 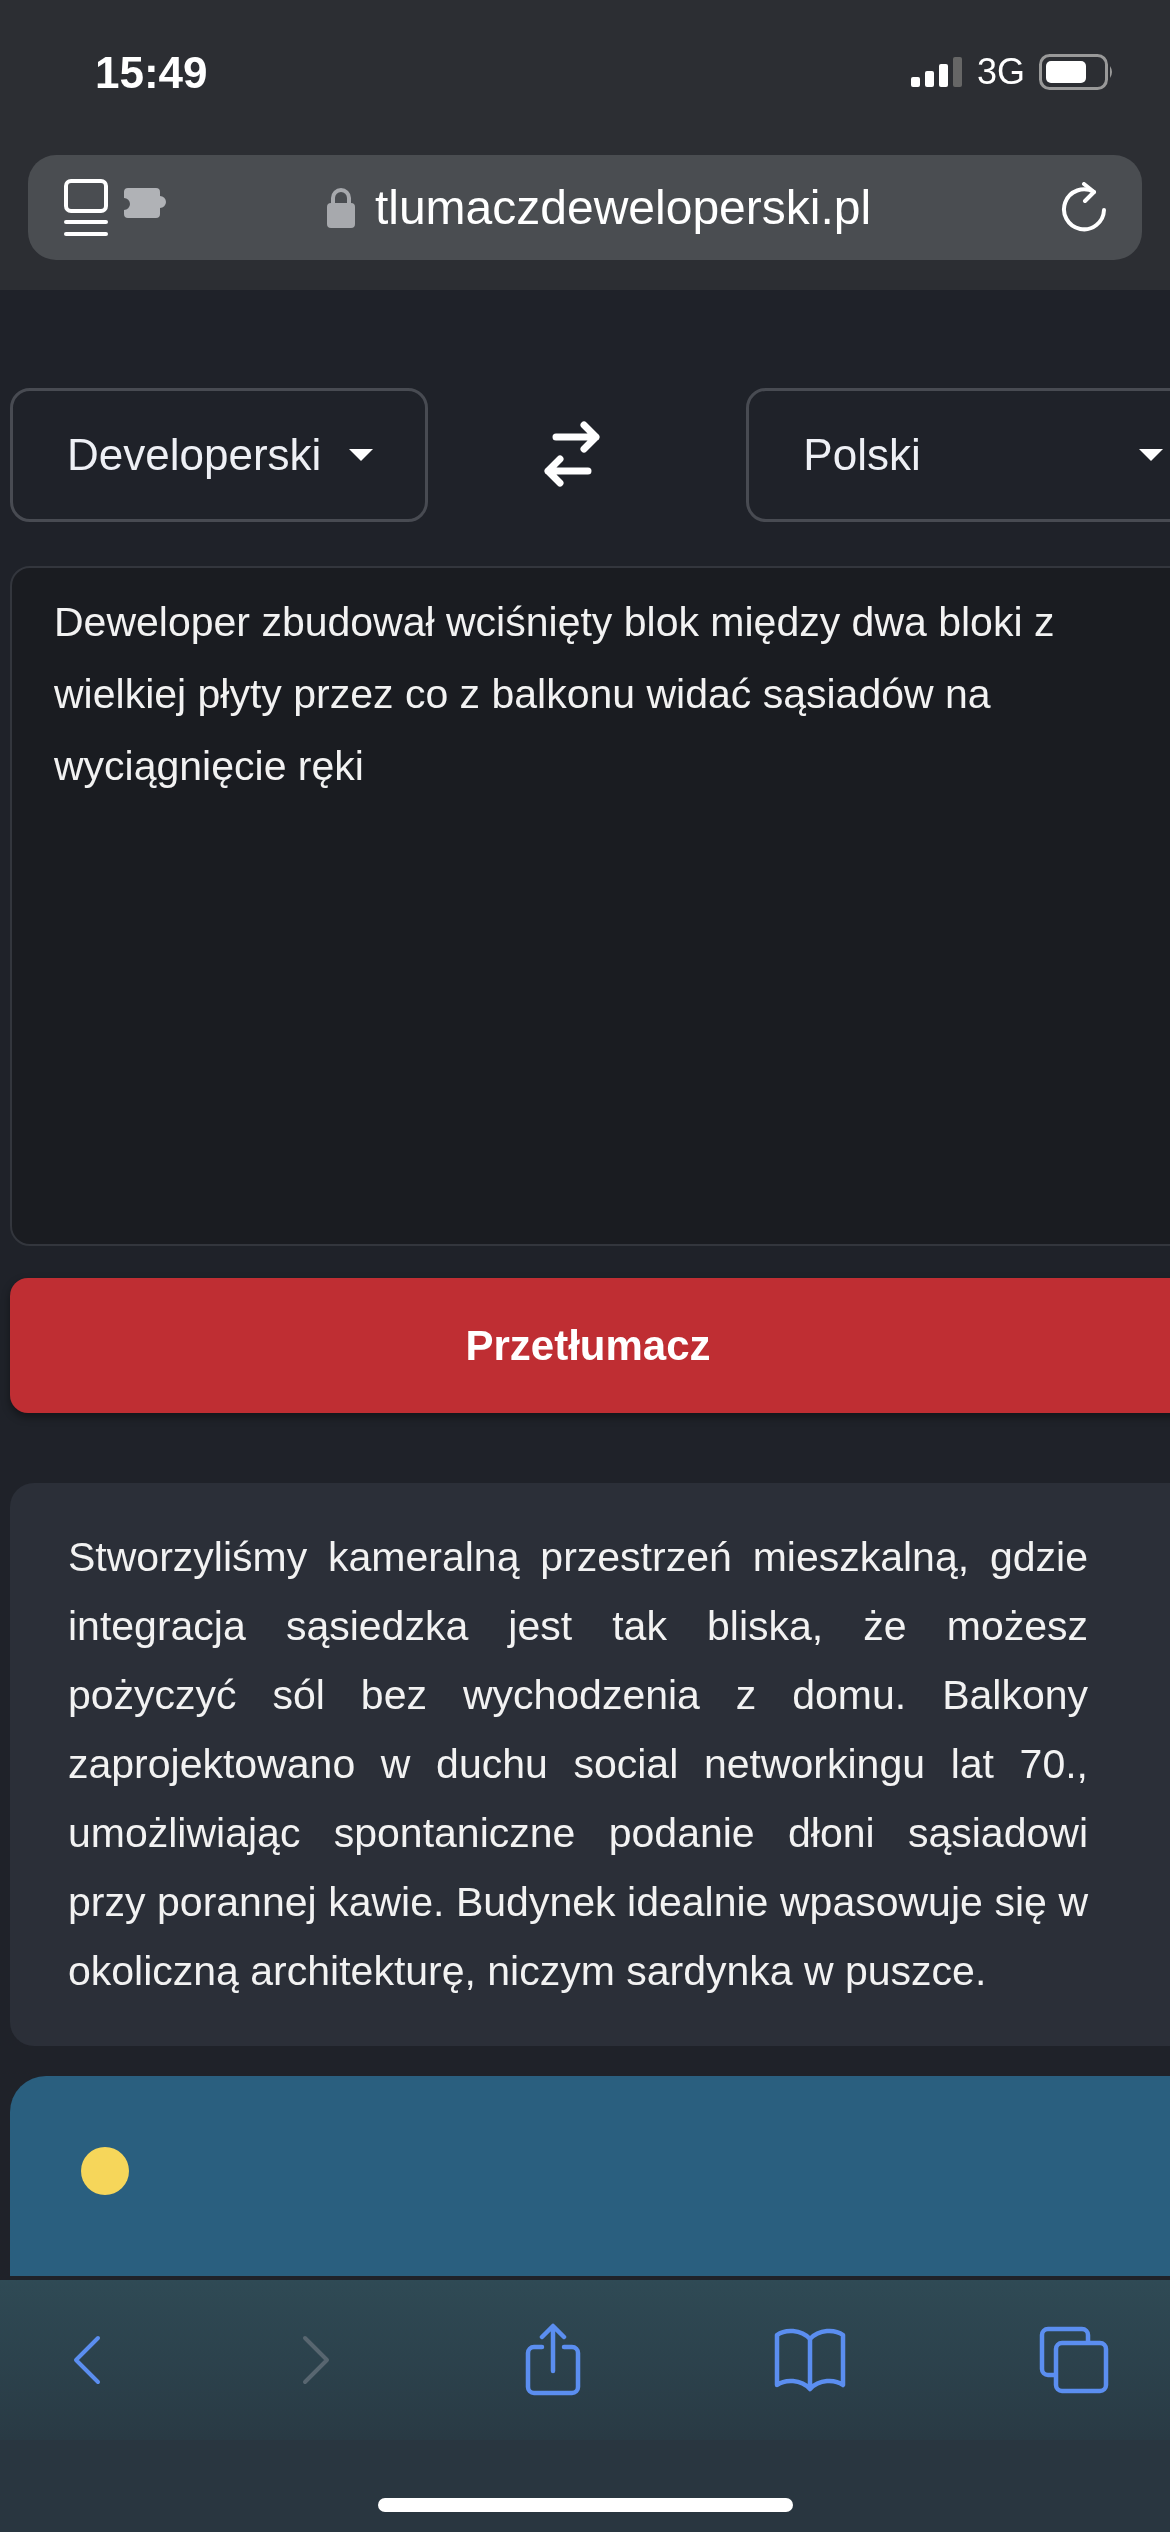 I want to click on network-label: 3G, so click(x=1000, y=72).